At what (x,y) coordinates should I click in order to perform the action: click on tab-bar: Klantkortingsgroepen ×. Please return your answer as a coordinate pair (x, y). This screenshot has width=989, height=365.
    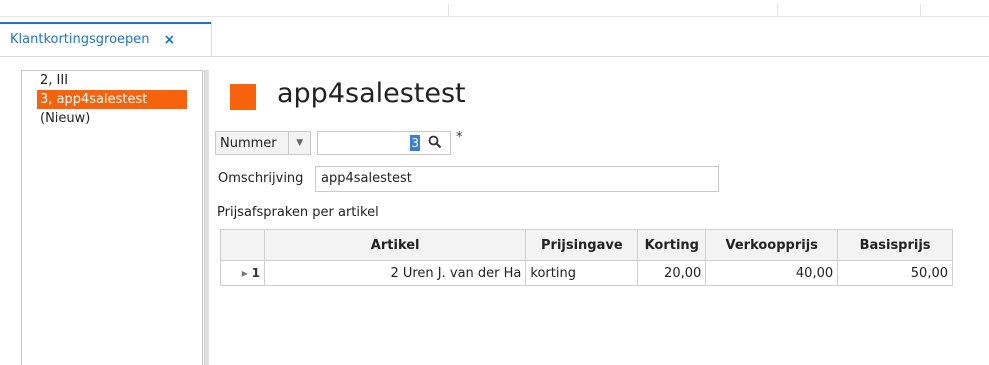
    Looking at the image, I should click on (494, 39).